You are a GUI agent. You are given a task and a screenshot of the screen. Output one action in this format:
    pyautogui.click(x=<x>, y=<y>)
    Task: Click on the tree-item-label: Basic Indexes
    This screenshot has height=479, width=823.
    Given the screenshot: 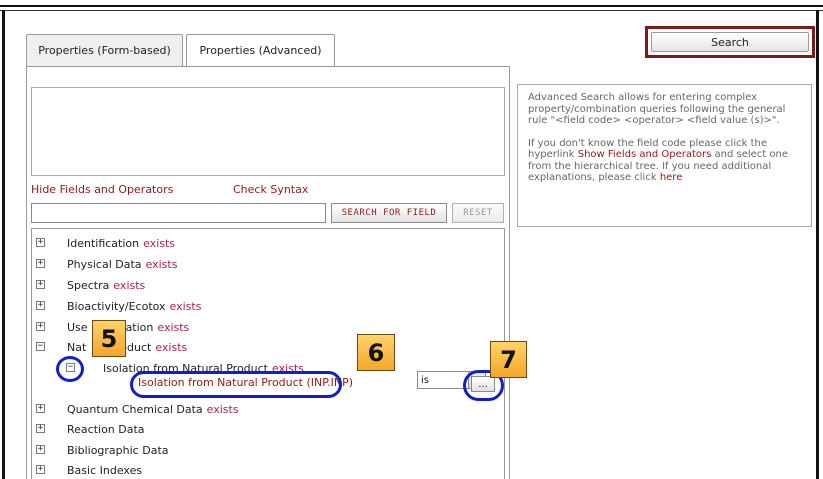 What is the action you would take?
    pyautogui.click(x=105, y=470)
    